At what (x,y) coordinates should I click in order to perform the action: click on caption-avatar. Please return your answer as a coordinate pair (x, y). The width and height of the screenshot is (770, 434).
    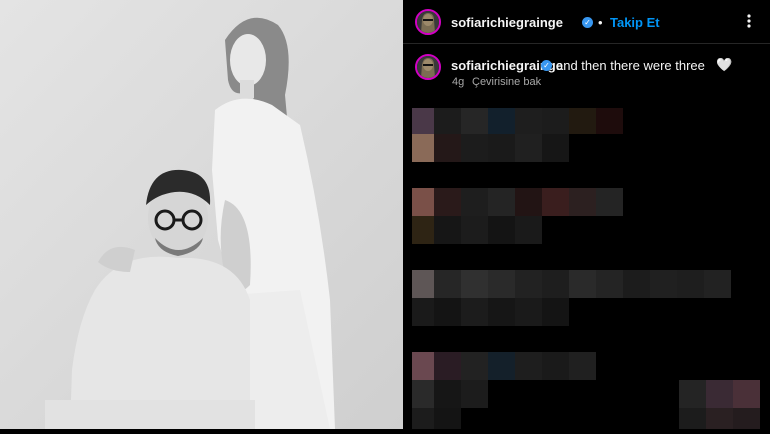
    Looking at the image, I should click on (428, 67).